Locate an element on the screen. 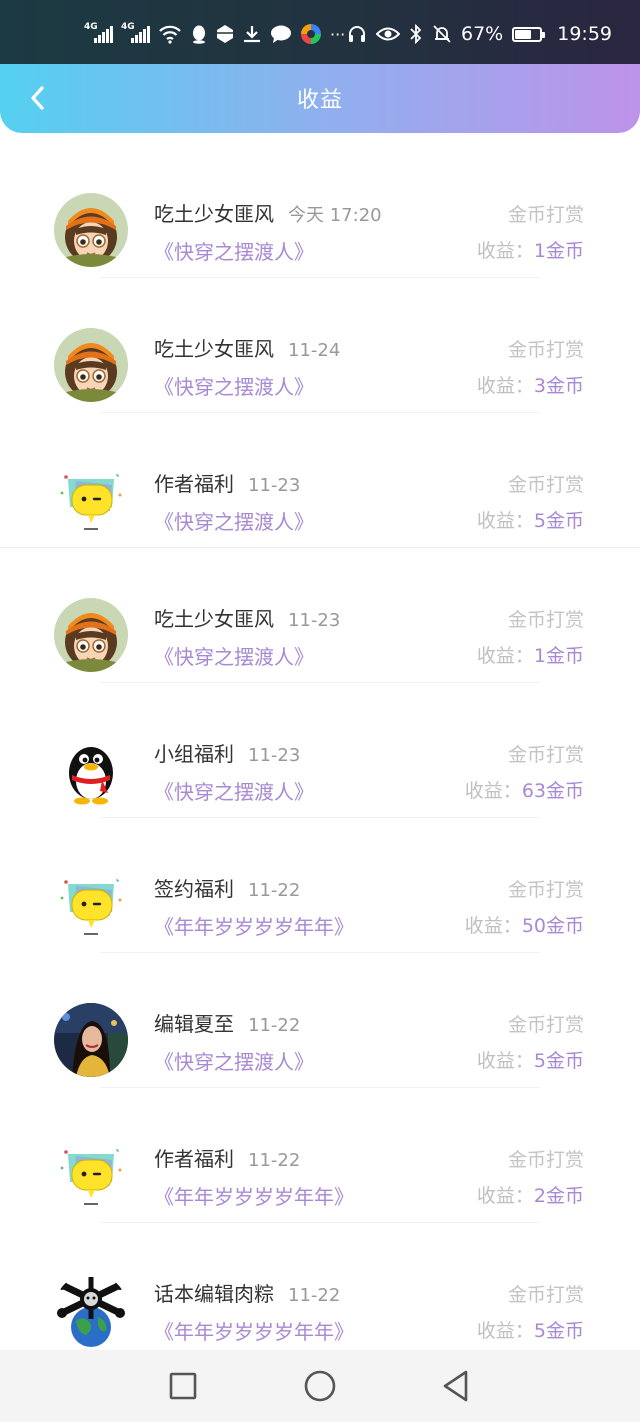 This screenshot has height=1422, width=640. sender-name: 话本编辑肉粽 is located at coordinates (214, 1294).